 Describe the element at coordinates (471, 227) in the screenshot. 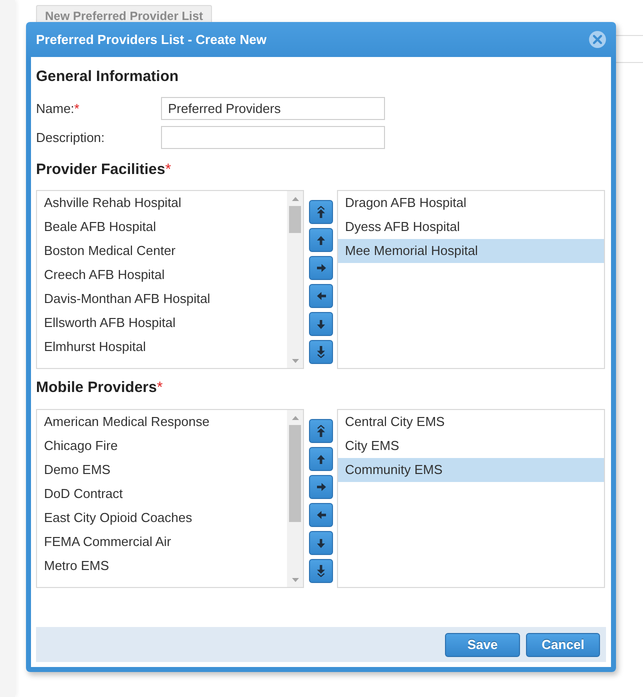

I see `list-item: Dyess AFB Hospital` at that location.